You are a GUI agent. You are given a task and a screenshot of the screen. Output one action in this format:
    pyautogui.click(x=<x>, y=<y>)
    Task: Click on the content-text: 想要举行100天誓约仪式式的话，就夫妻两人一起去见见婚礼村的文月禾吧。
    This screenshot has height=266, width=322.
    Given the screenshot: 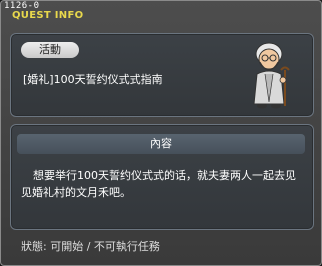 What is the action you would take?
    pyautogui.click(x=158, y=184)
    